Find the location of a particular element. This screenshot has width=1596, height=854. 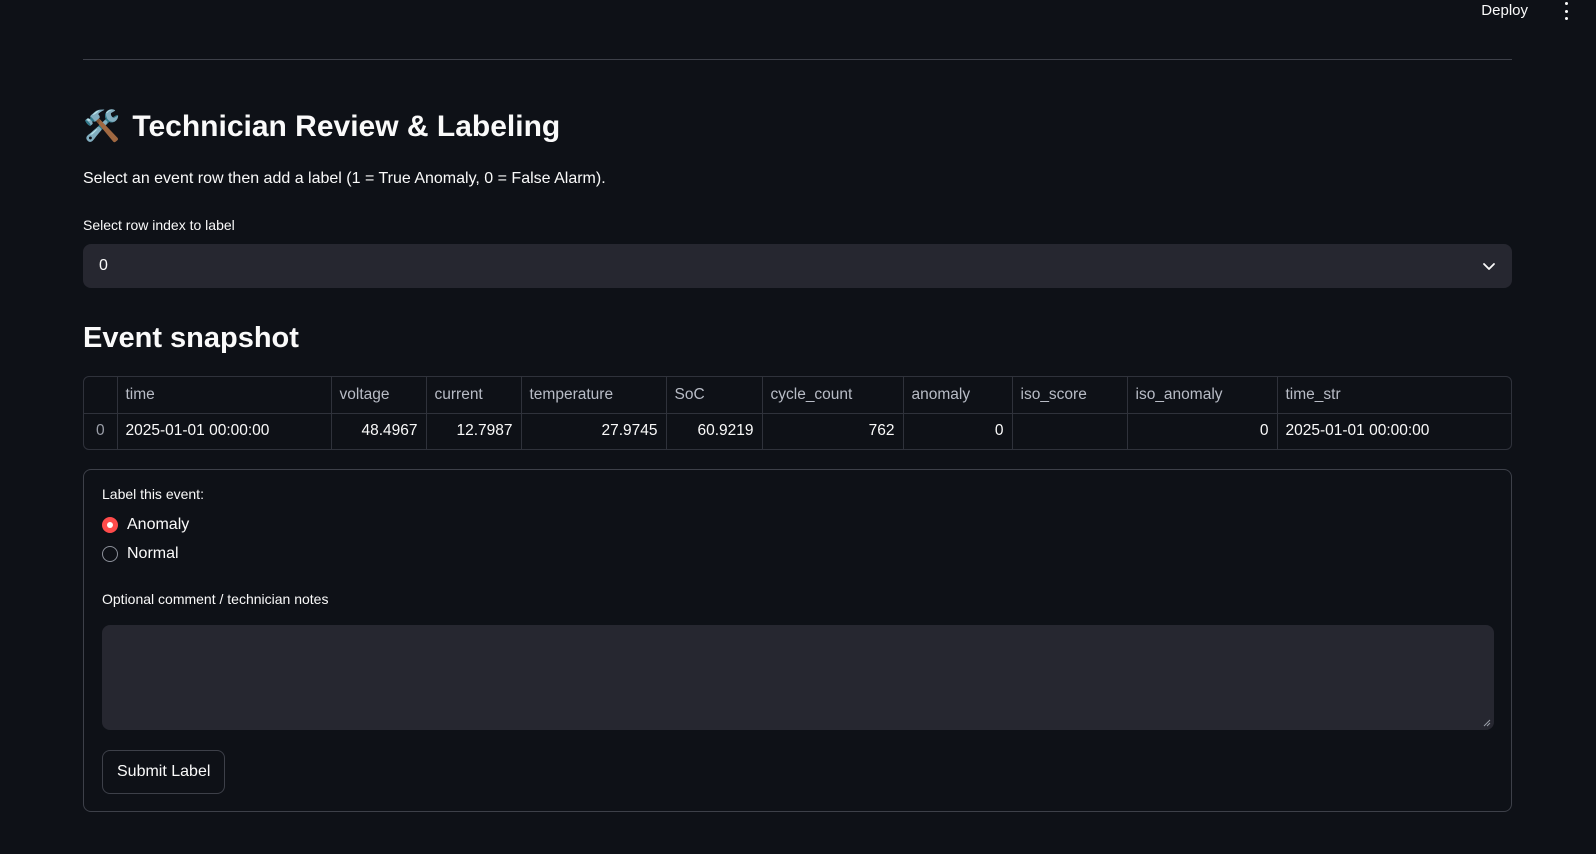

divider is located at coordinates (797, 59).